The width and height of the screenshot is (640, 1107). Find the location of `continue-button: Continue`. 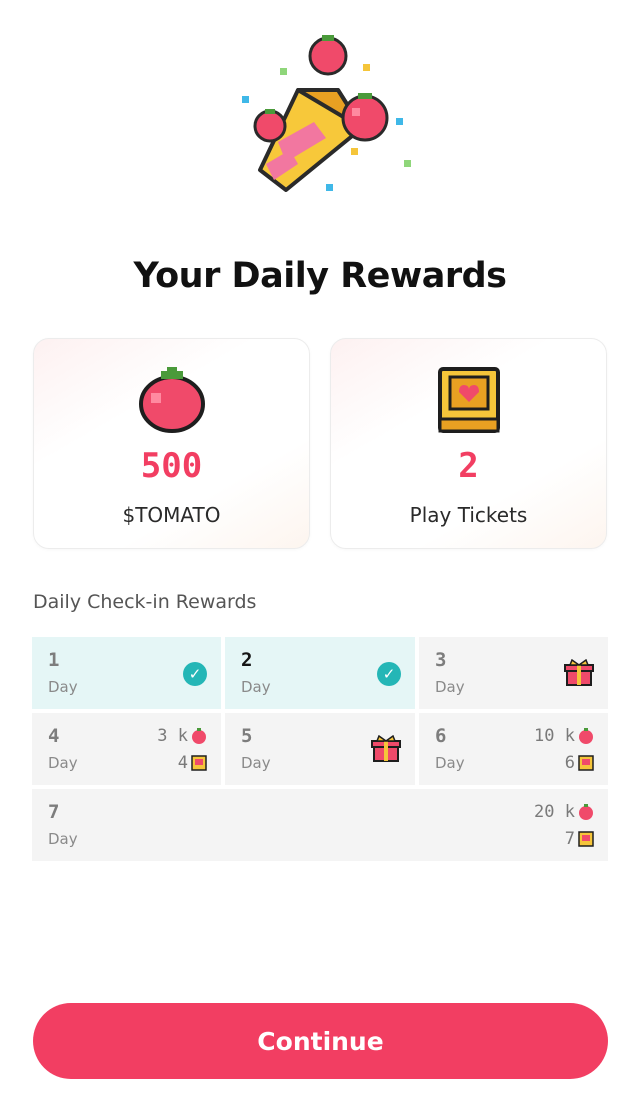

continue-button: Continue is located at coordinates (320, 1041).